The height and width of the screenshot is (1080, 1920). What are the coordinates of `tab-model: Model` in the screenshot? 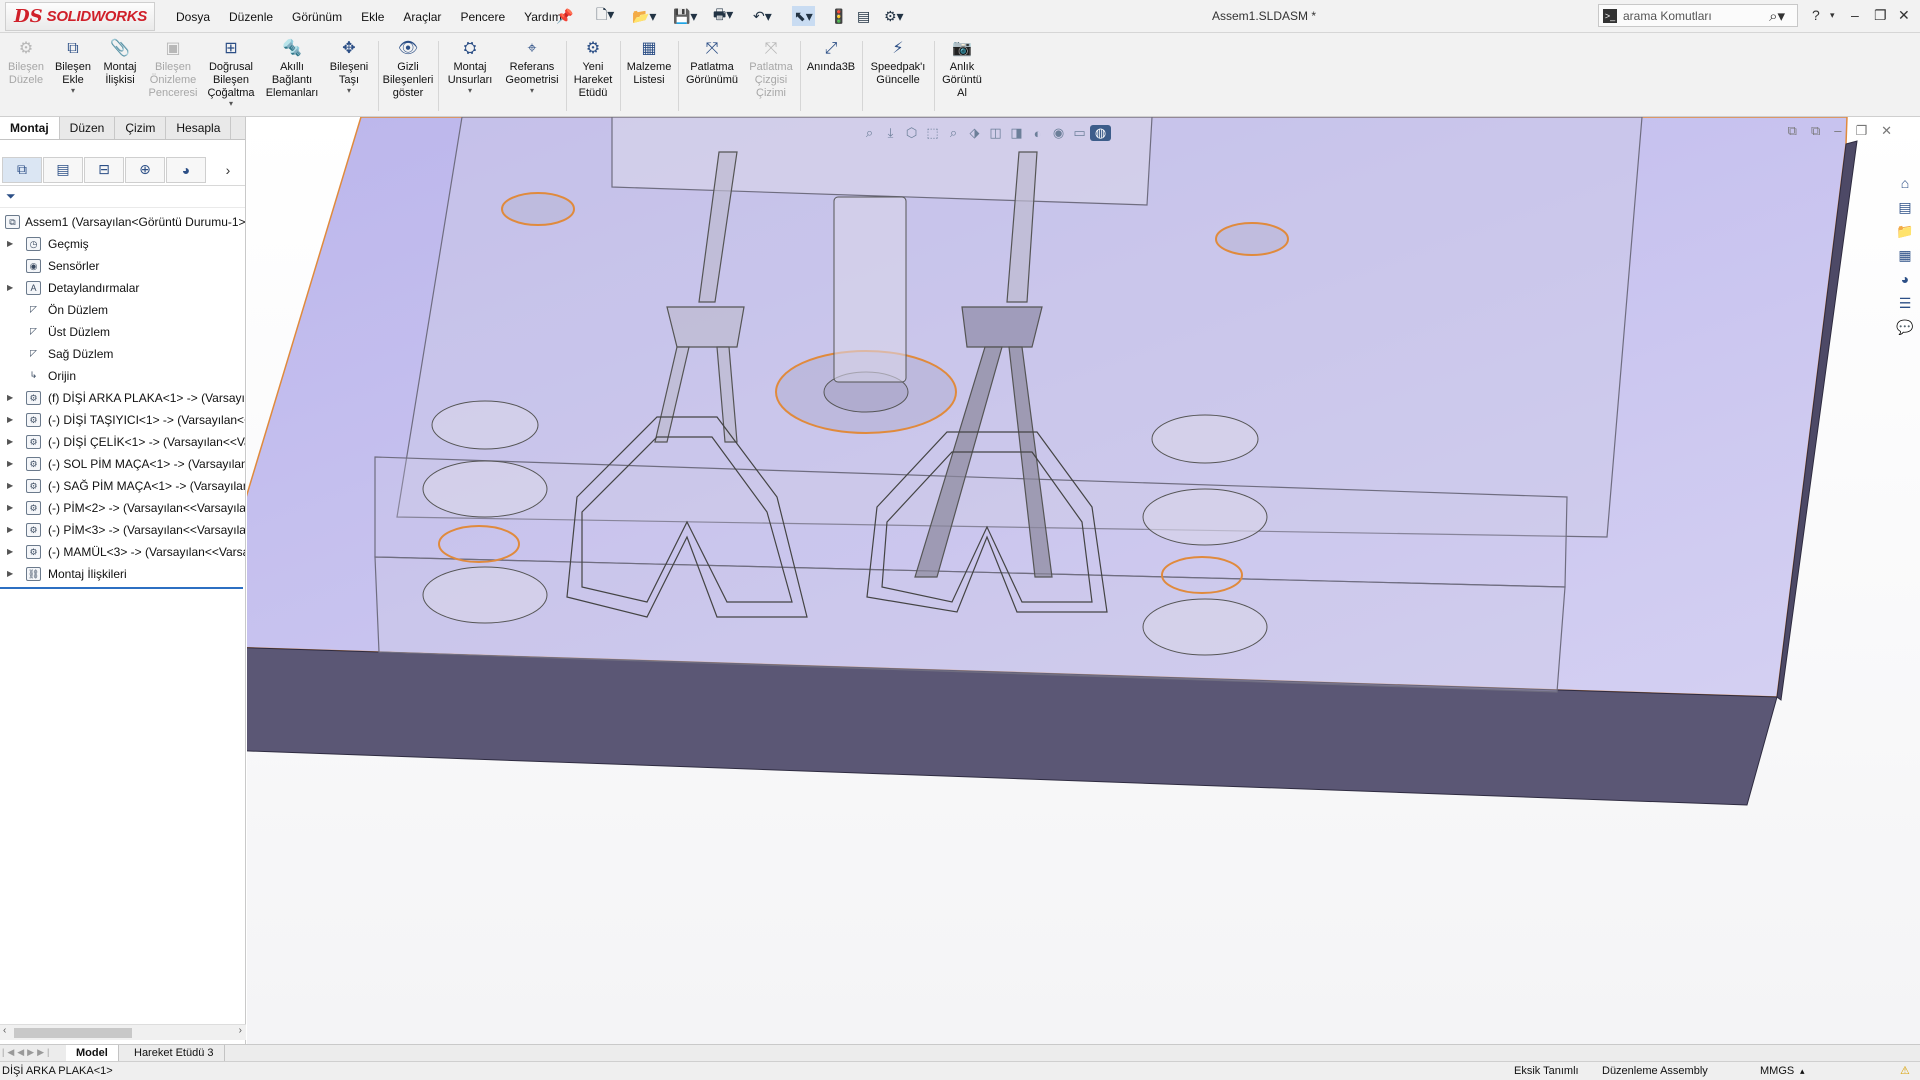 It's located at (92, 1053).